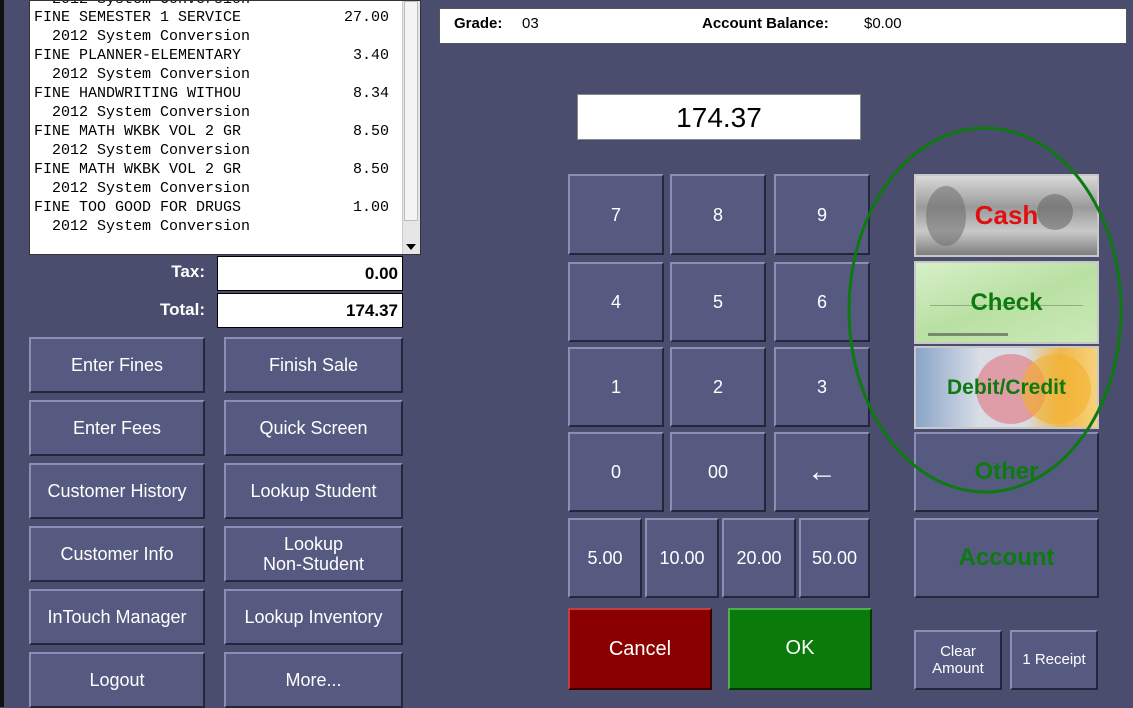 Image resolution: width=1133 pixels, height=708 pixels. Describe the element at coordinates (958, 651) in the screenshot. I see `clear-amount-label-1: Clear` at that location.